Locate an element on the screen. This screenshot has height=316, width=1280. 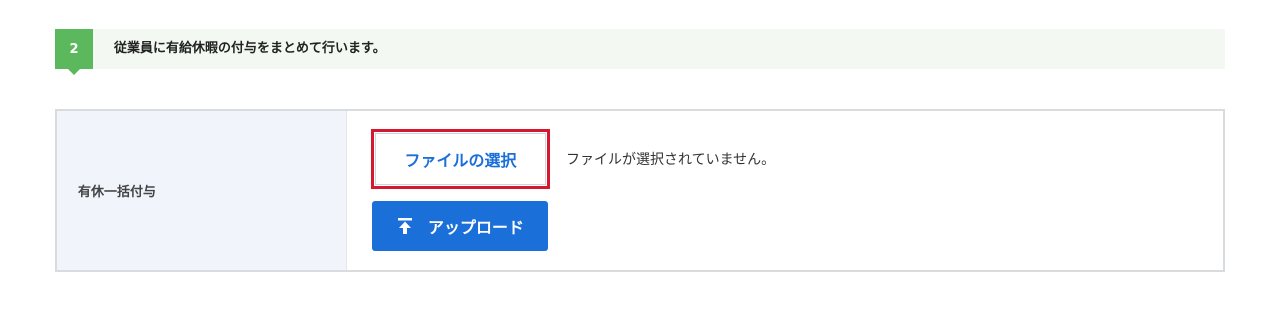
step-number-badge: 2 is located at coordinates (74, 49).